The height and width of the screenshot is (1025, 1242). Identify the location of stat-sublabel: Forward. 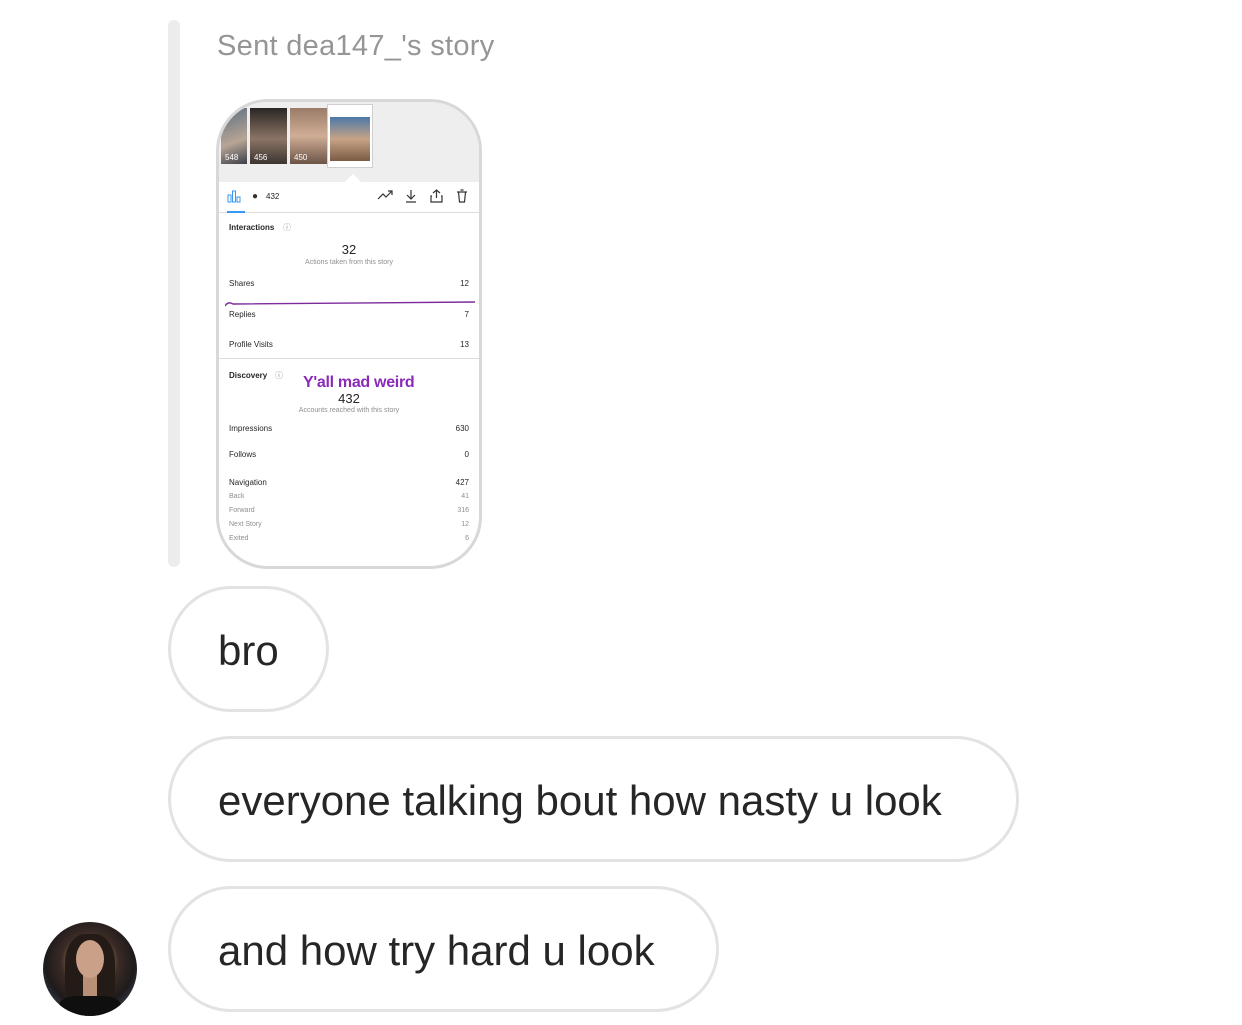
(242, 510).